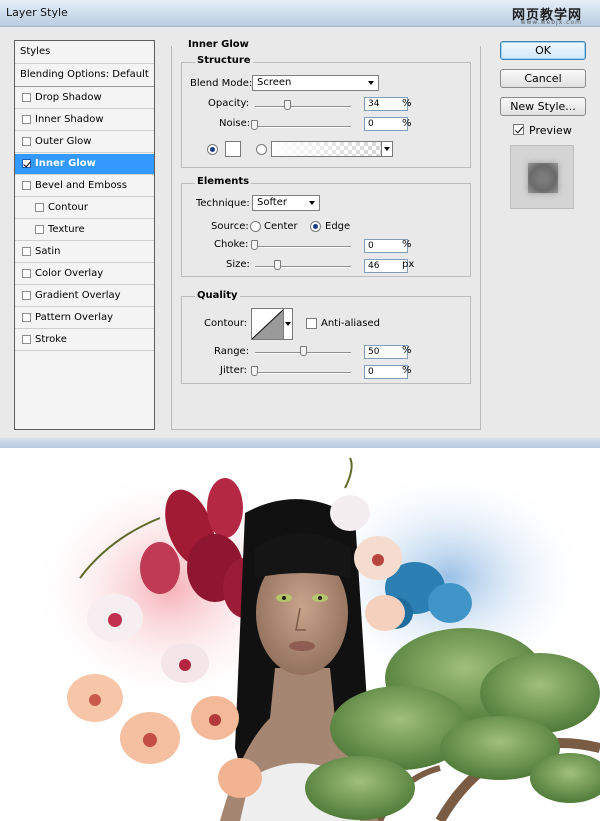 Image resolution: width=600 pixels, height=821 pixels. What do you see at coordinates (69, 119) in the screenshot?
I see `inner-shadow-label: Inner Shadow` at bounding box center [69, 119].